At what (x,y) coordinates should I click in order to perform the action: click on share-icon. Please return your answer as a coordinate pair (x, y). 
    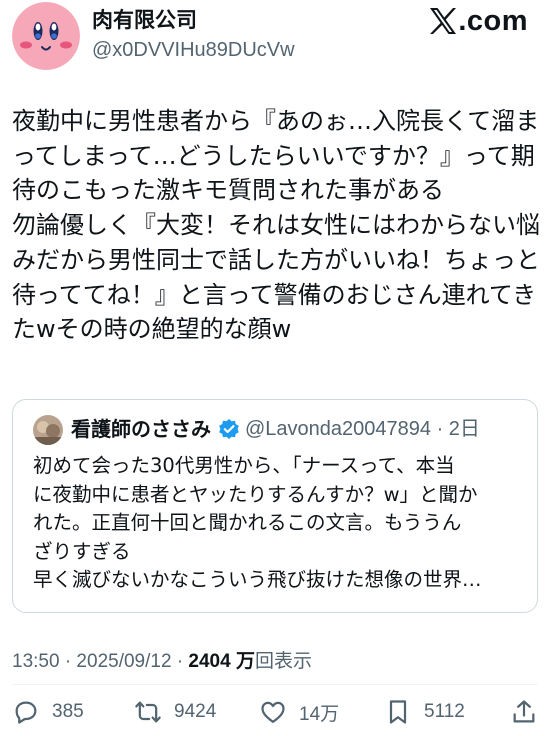
    Looking at the image, I should click on (524, 711).